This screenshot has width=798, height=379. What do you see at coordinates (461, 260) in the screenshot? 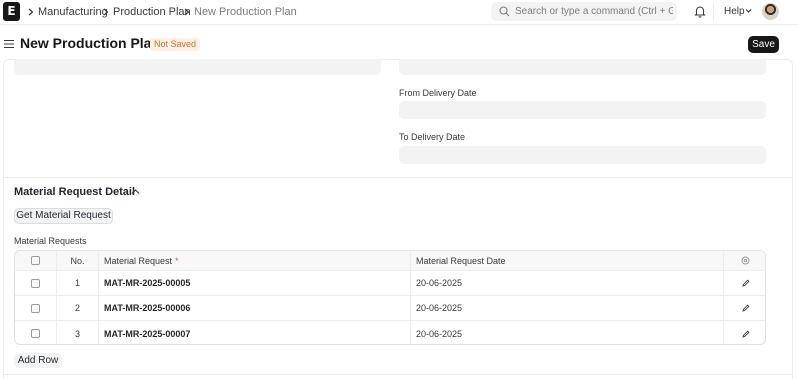
I see `column-header-material-request-date-text: Material Request Date` at bounding box center [461, 260].